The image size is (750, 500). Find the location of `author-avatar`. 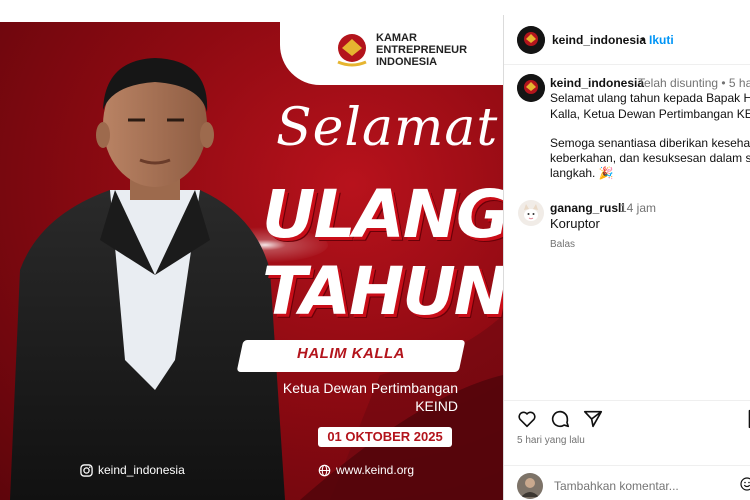

author-avatar is located at coordinates (531, 40).